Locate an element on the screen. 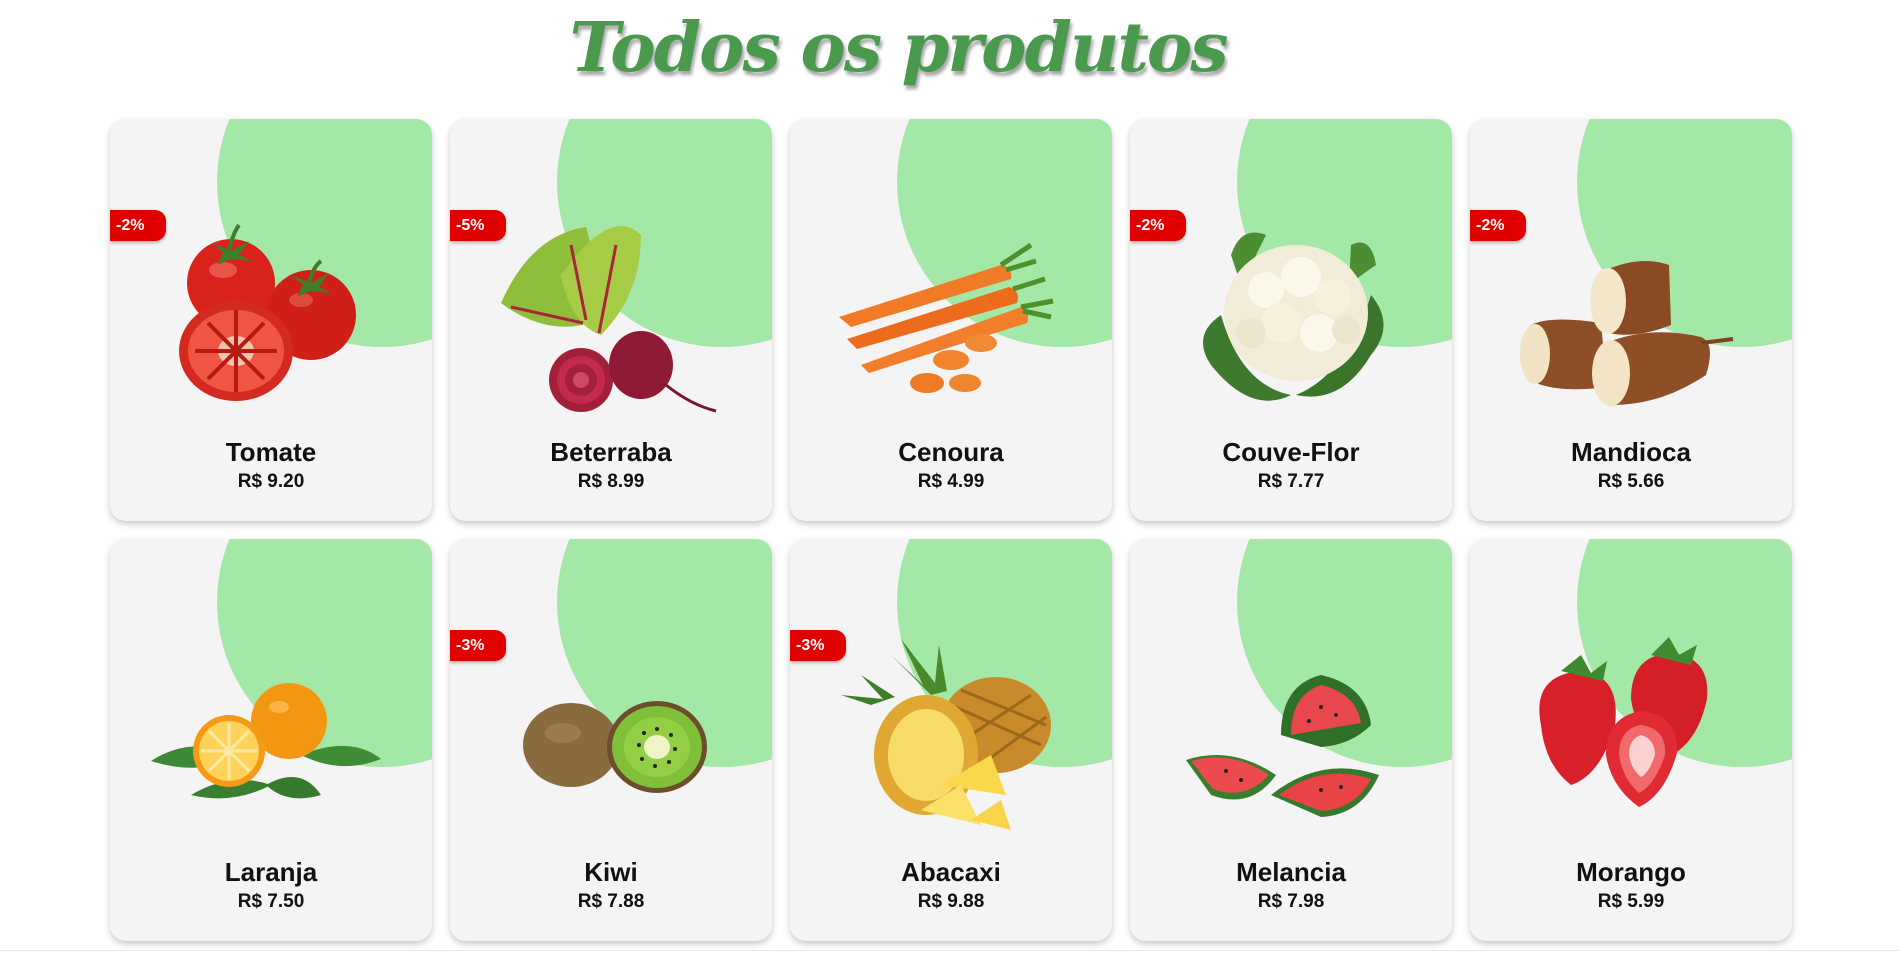  product-card-abacaxi: -3% Abacaxi R$ 9.88 is located at coordinates (951, 740).